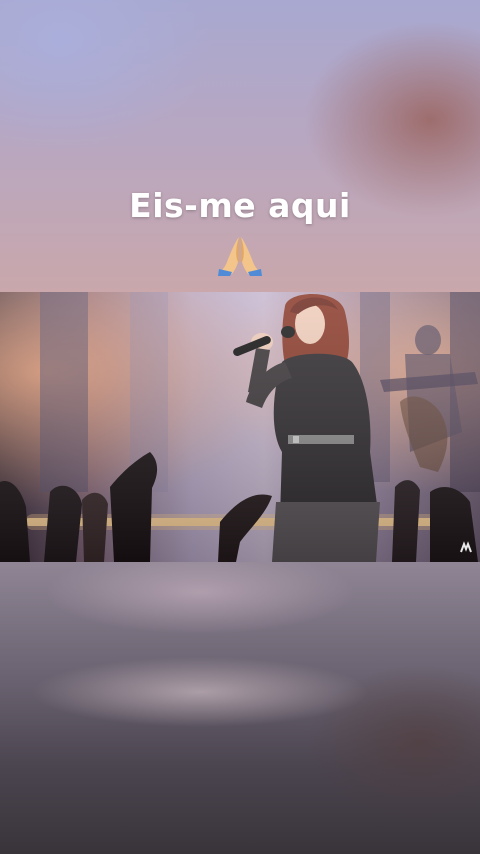 This screenshot has width=480, height=854. Describe the element at coordinates (240, 205) in the screenshot. I see `story-caption: Eis-me aqui` at that location.